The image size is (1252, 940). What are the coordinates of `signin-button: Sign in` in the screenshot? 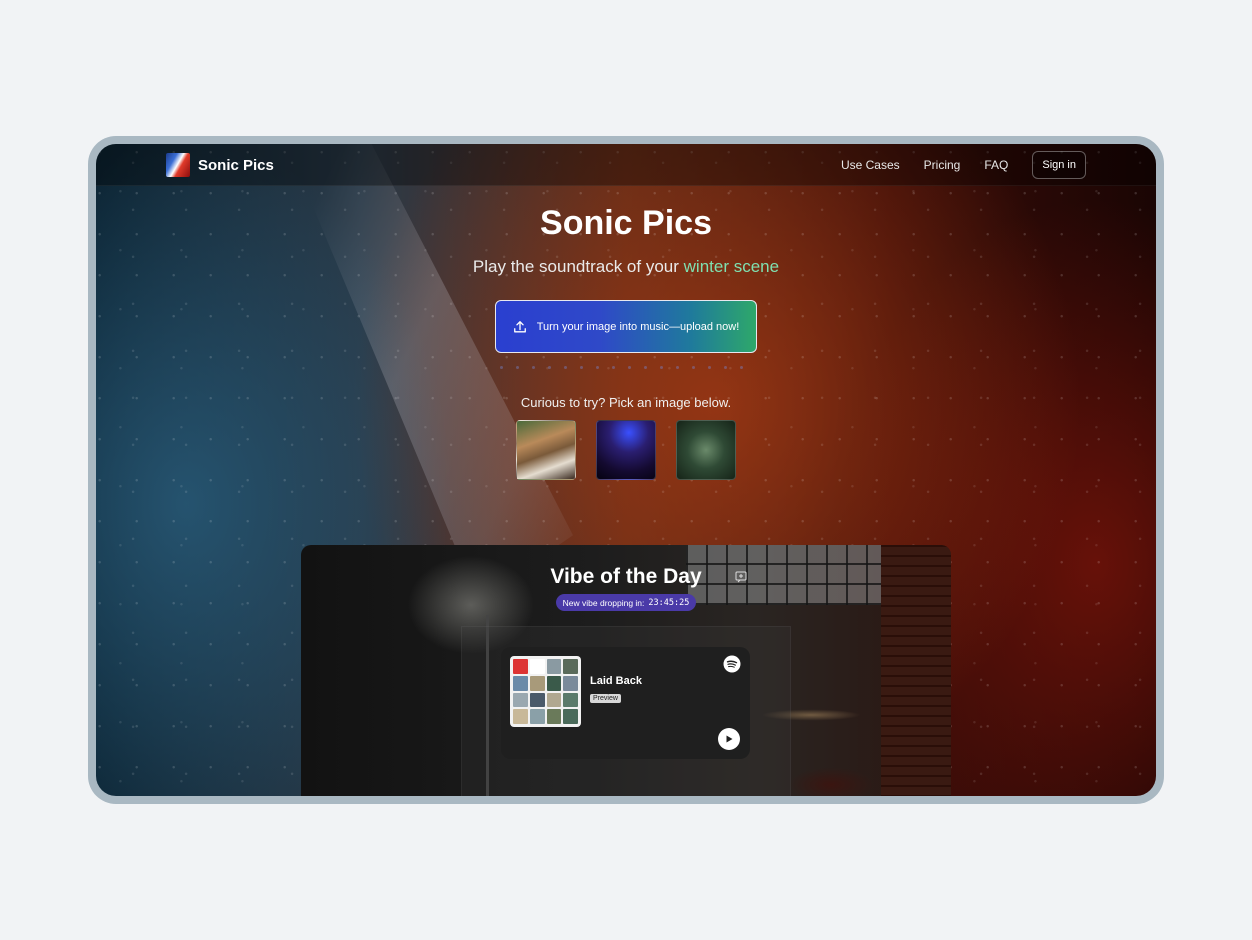 It's located at (1059, 165).